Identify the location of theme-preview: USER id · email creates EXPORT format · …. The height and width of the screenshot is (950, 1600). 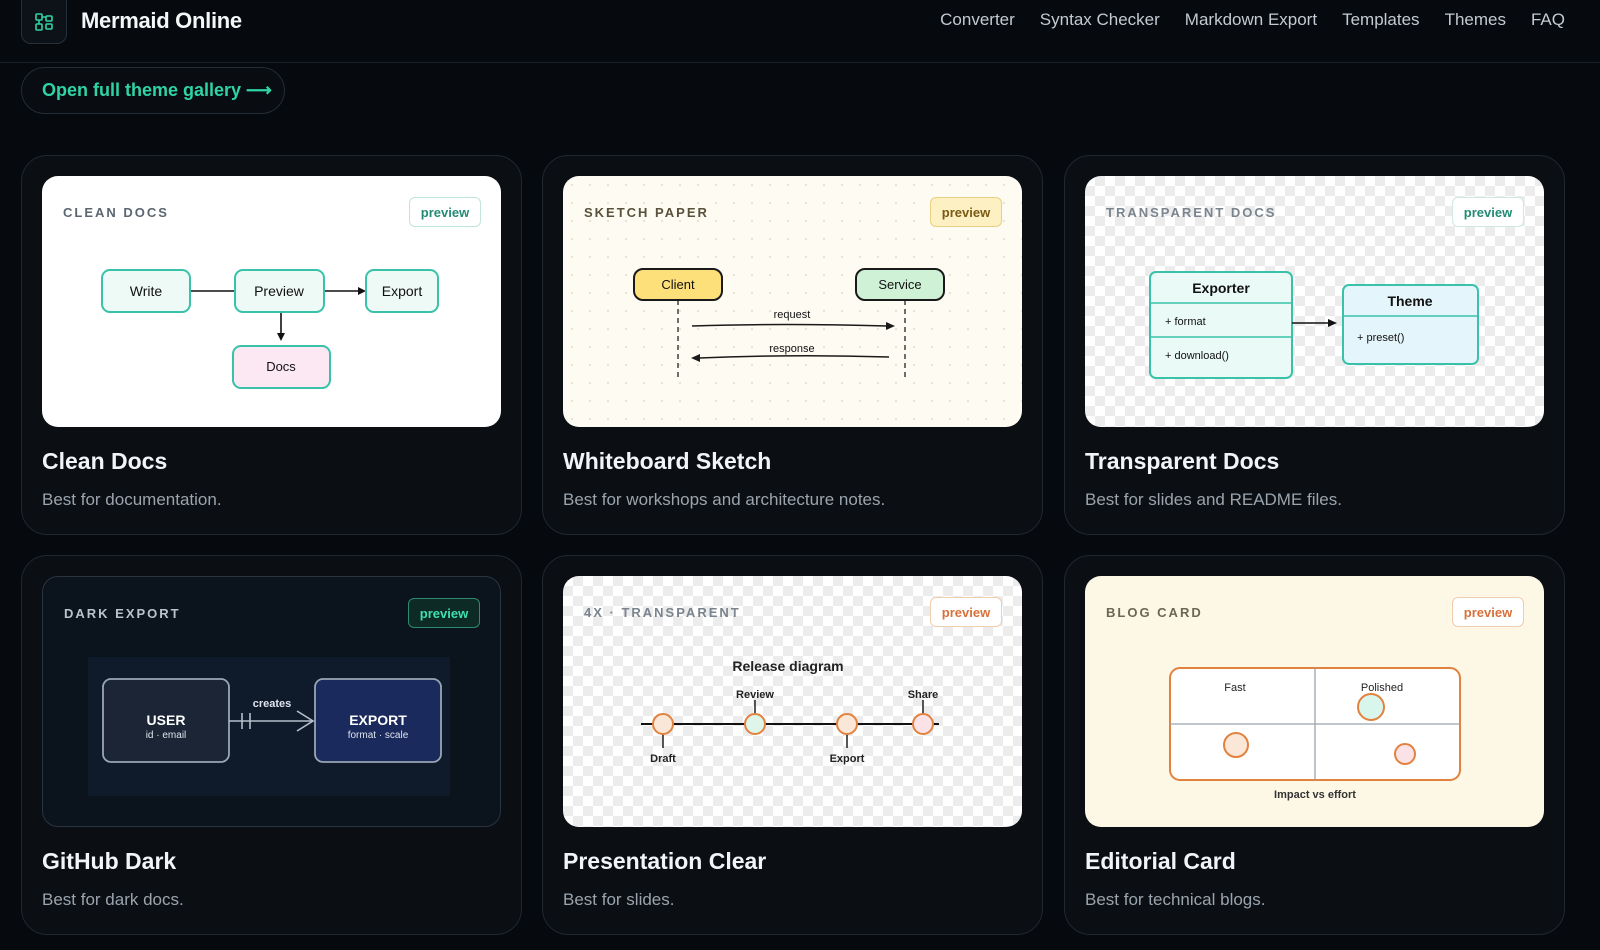
(271, 701).